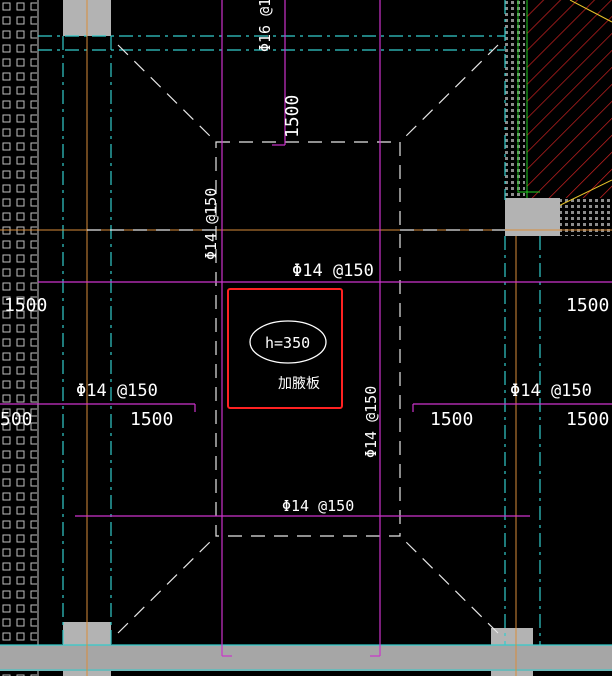 The width and height of the screenshot is (612, 676). Describe the element at coordinates (211, 224) in the screenshot. I see `label-rebar-left-vertical: Φ14 @150` at that location.